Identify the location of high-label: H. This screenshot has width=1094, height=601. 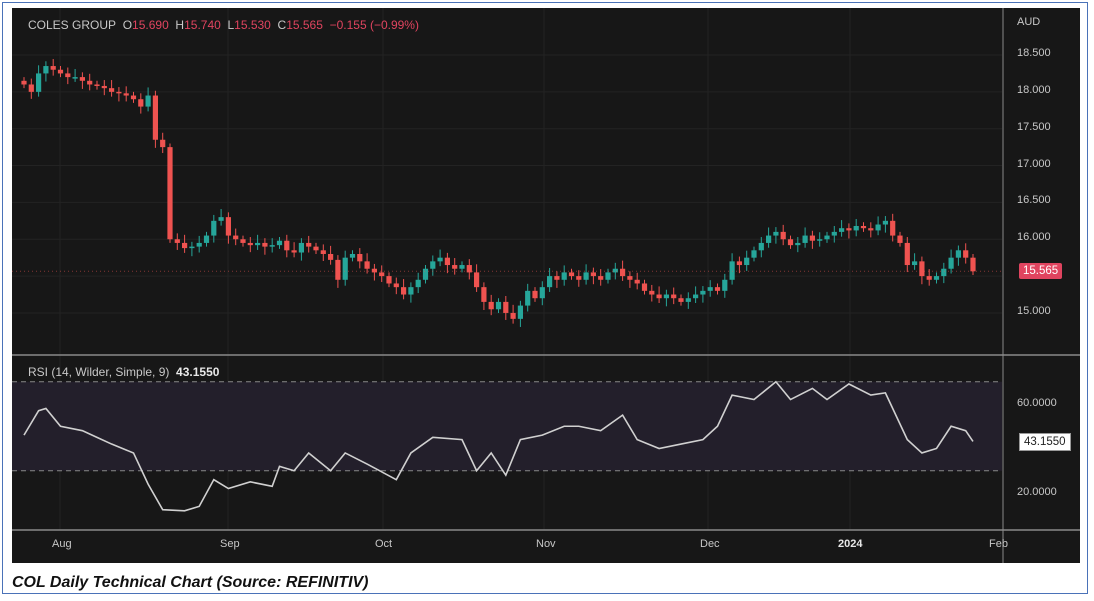
(180, 25).